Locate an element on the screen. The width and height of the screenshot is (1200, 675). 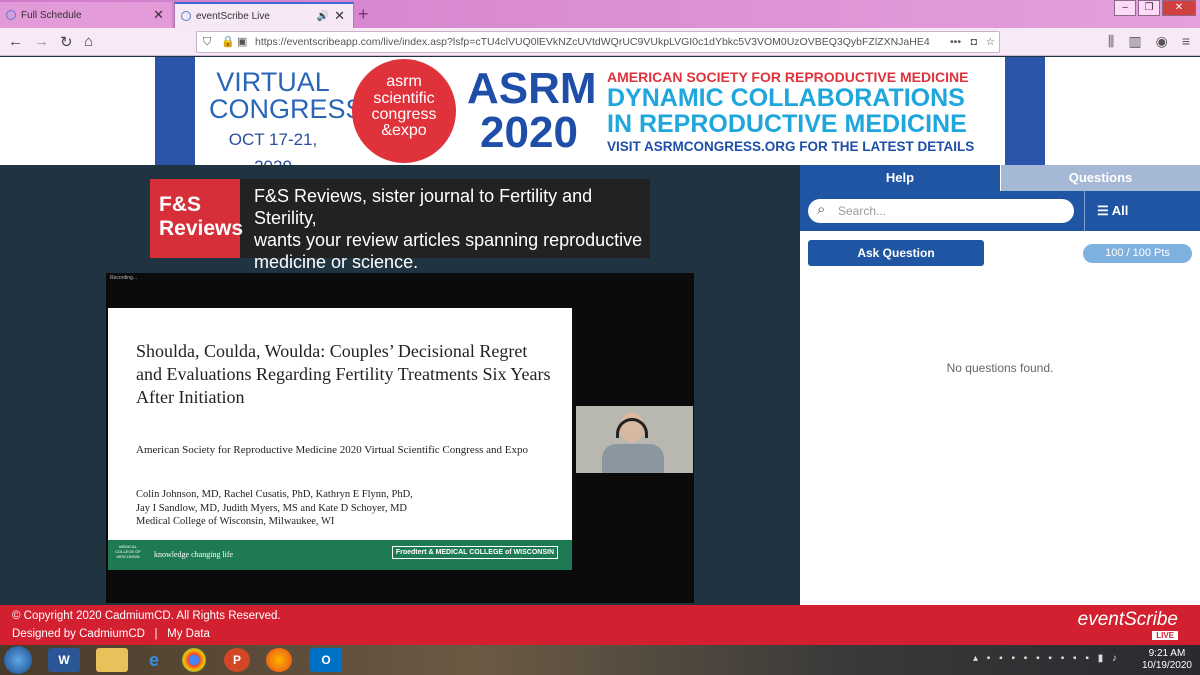
minimize-icon: – is located at coordinates (1125, 8).